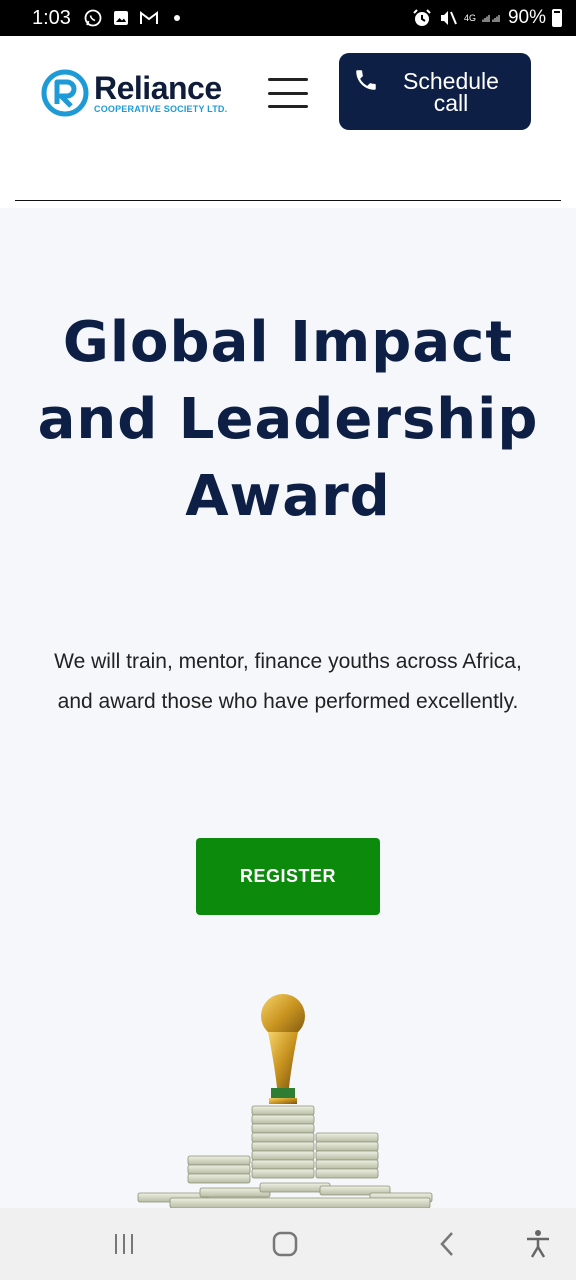 The width and height of the screenshot is (576, 1280). Describe the element at coordinates (93, 18) in the screenshot. I see `whatsapp-icon` at that location.